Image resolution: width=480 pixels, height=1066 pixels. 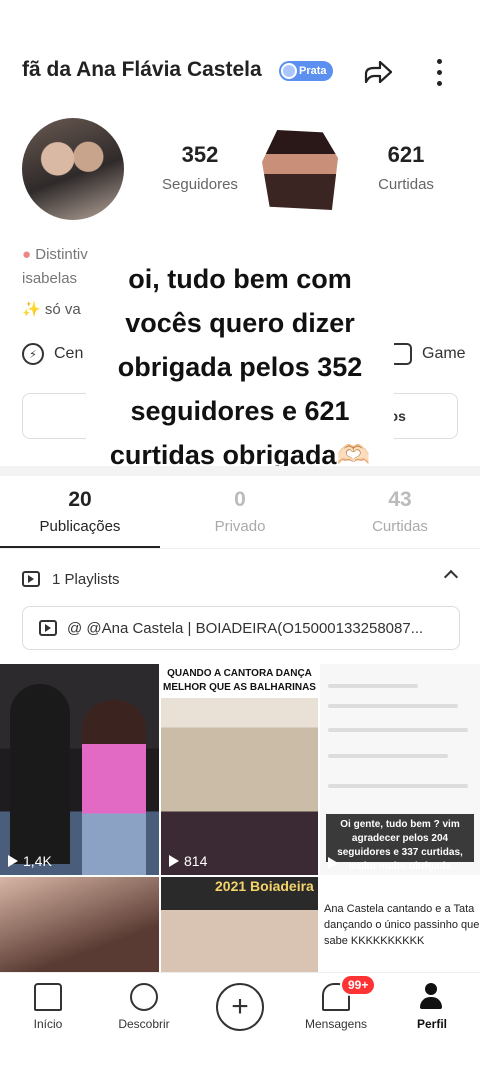 I want to click on edit-profile-button, so click(x=57, y=416).